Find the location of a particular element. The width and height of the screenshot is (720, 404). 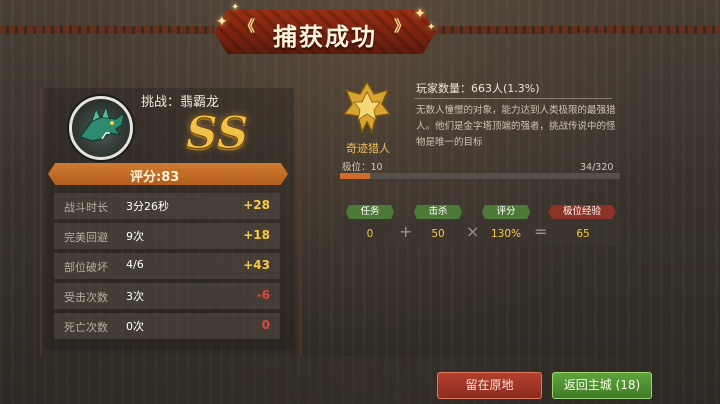

stat-row: 完美回避 9次 +18 is located at coordinates (167, 236).